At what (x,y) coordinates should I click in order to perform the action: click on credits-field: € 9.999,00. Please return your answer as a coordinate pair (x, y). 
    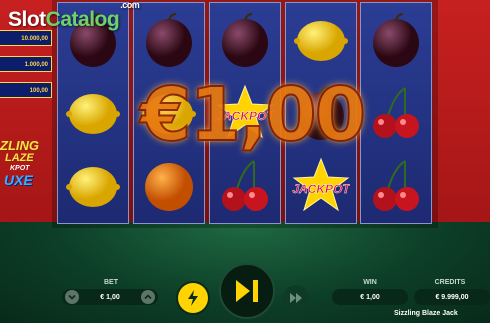
    Looking at the image, I should click on (452, 297).